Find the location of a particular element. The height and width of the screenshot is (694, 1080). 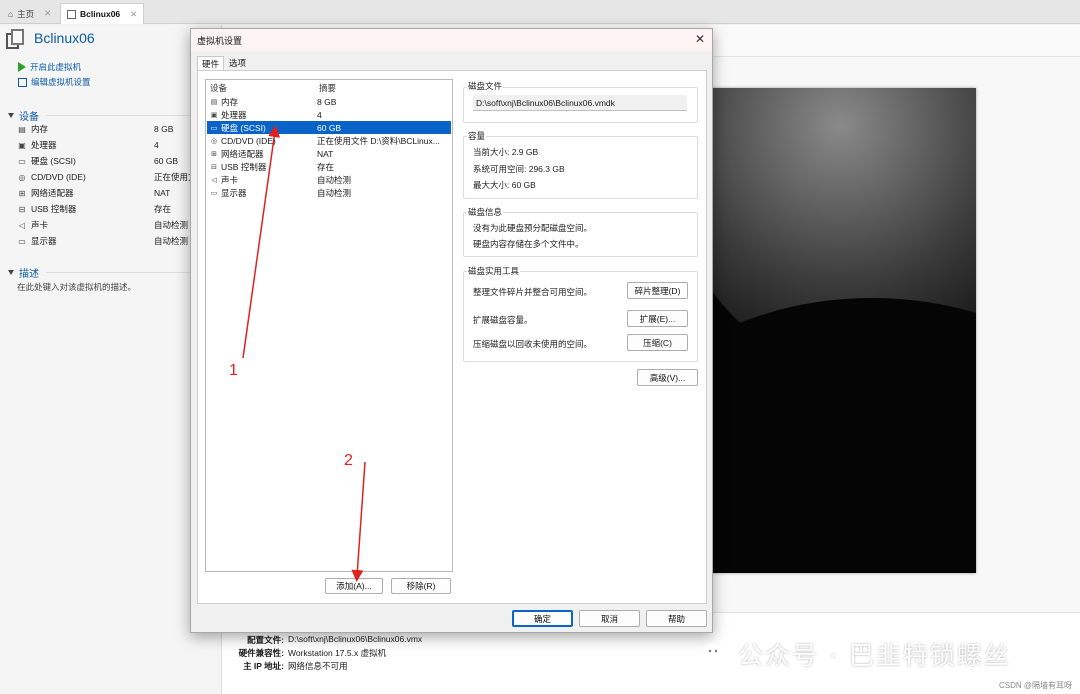

disk-info-line2: 硬盘内容存储在多个文件中。 is located at coordinates (528, 244).